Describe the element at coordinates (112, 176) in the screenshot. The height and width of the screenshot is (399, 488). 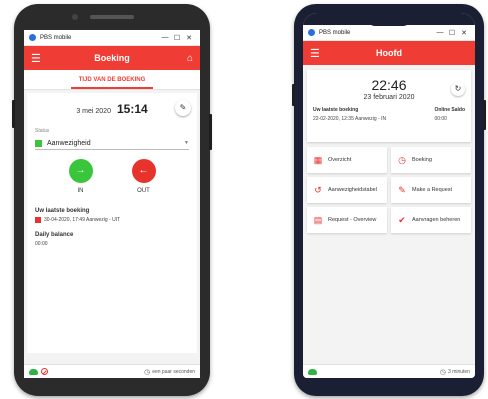
I see `in-out-buttons: → IN ← OUT` at that location.